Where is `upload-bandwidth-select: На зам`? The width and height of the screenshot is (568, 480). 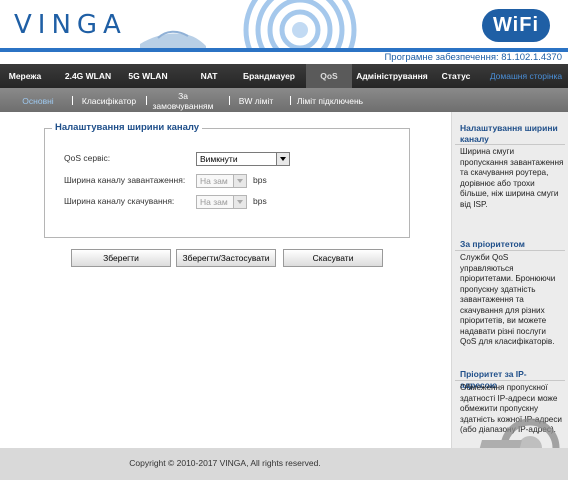 upload-bandwidth-select: На зам is located at coordinates (221, 181).